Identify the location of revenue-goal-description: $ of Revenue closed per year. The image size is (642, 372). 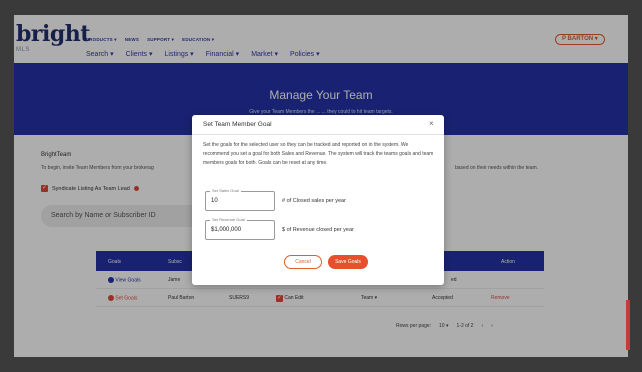
(318, 230).